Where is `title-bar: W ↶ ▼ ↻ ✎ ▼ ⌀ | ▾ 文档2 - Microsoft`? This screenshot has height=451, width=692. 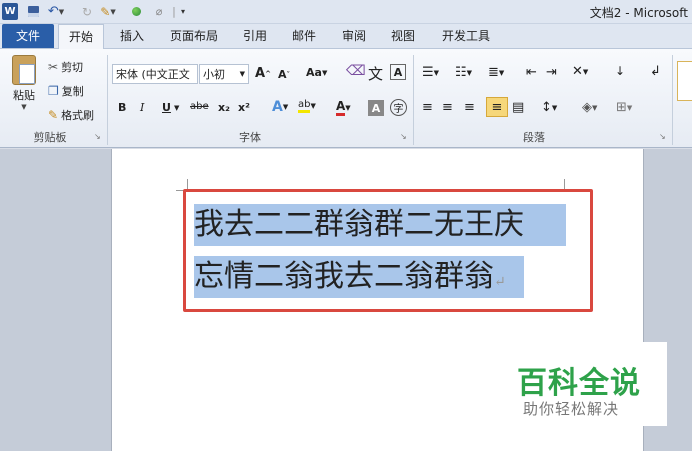 title-bar: W ↶ ▼ ↻ ✎ ▼ ⌀ | ▾ 文档2 - Microsoft is located at coordinates (346, 12).